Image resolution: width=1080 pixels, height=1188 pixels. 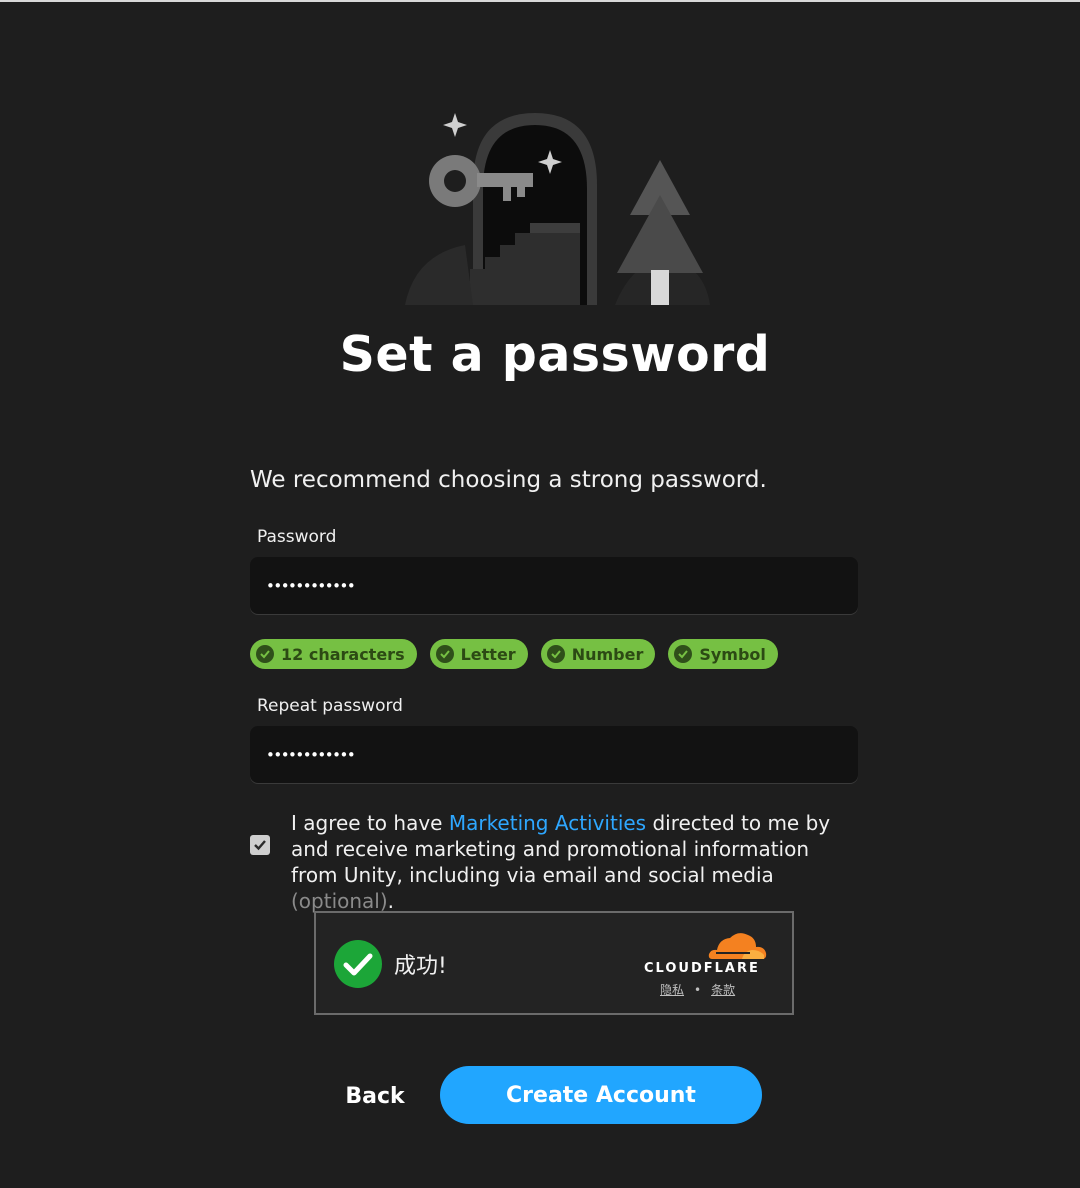 I want to click on requirement-chip-number: Number, so click(x=598, y=654).